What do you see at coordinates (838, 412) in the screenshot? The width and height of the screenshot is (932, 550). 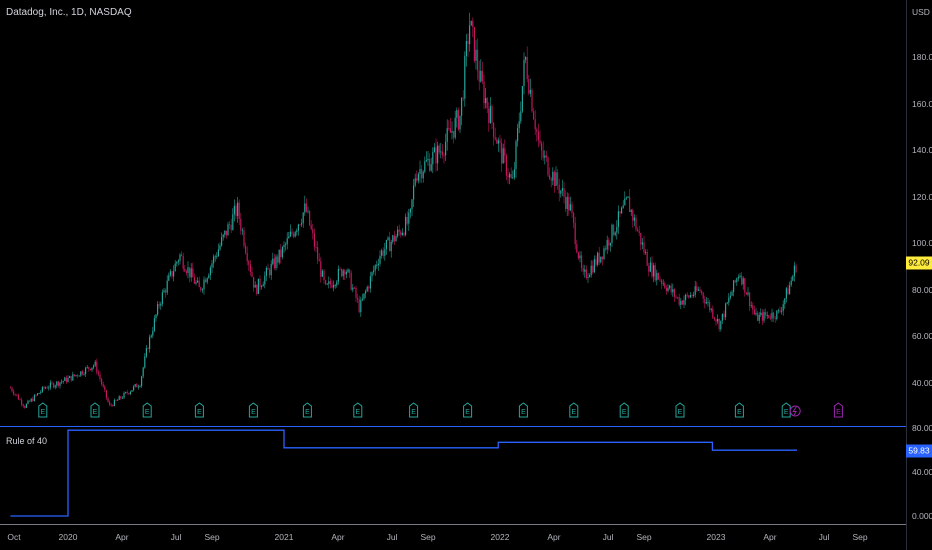 I see `upcoming-earnings-icon-label: E` at bounding box center [838, 412].